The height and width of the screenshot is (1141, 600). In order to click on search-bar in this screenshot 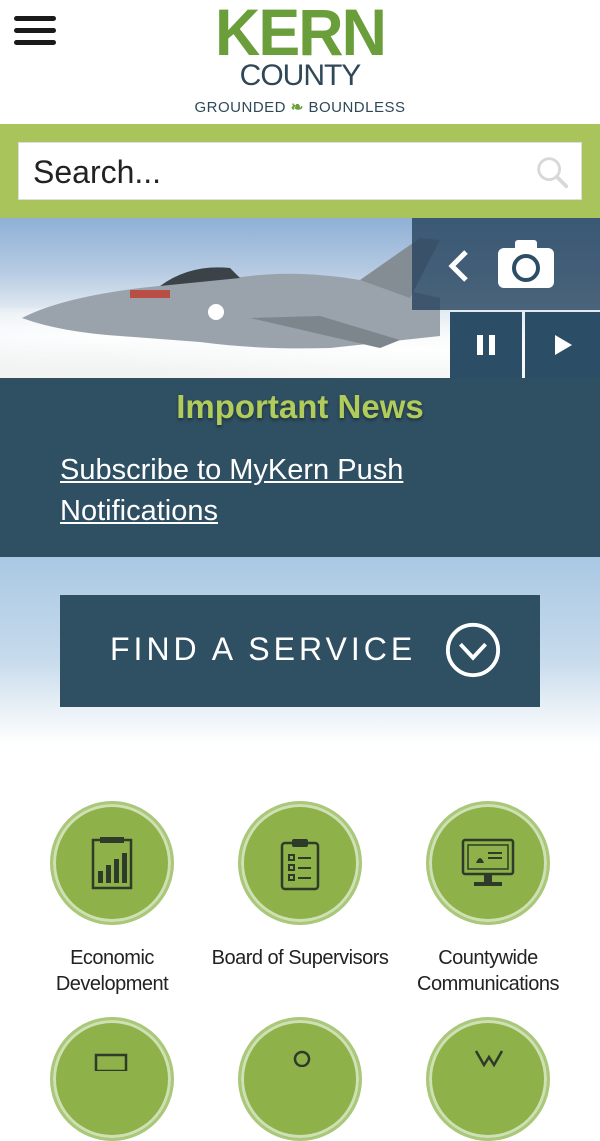, I will do `click(300, 171)`.